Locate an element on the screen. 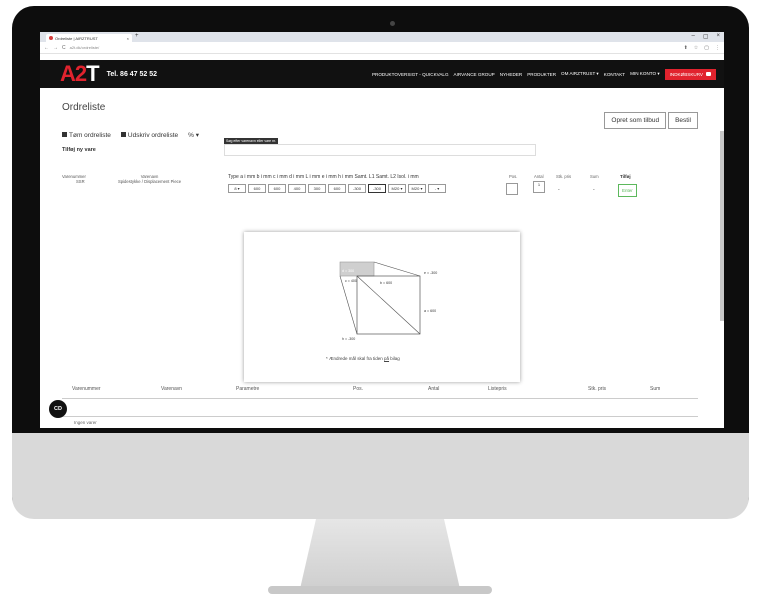  empty-table-text: Ingen varer is located at coordinates (85, 422).